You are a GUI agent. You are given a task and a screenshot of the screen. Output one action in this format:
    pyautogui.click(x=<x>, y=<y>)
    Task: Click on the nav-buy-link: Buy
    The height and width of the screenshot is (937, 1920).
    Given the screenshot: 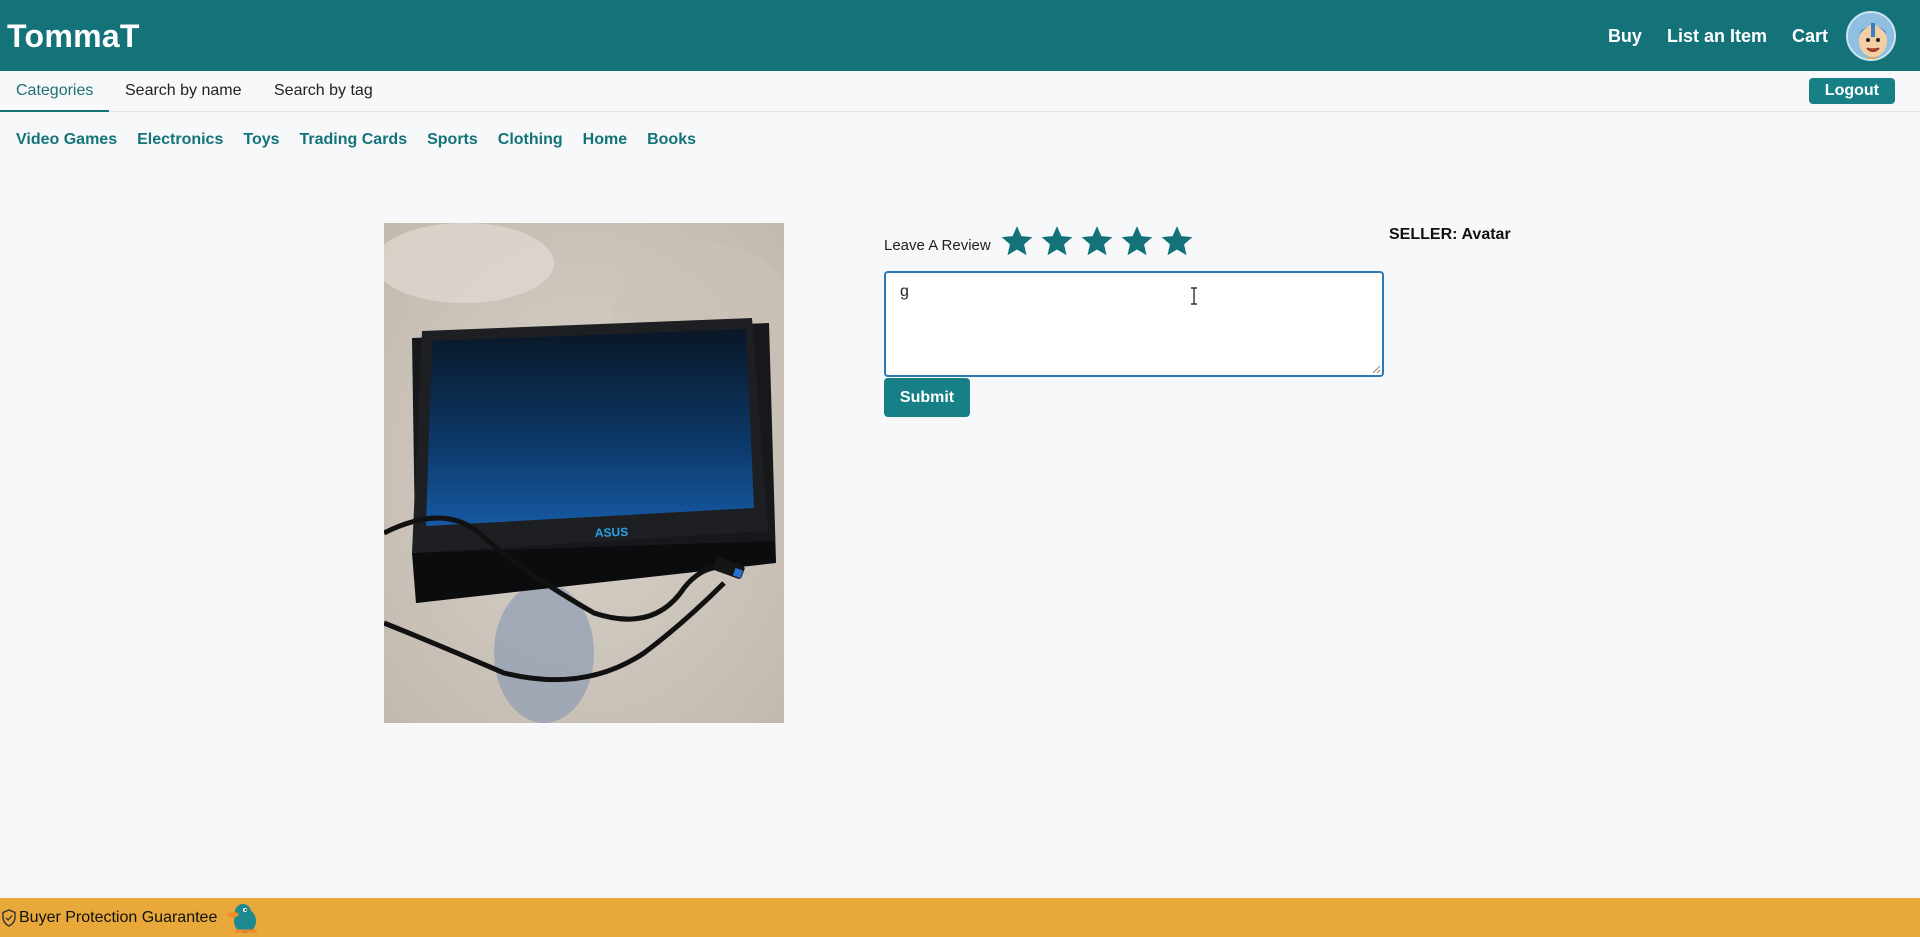 What is the action you would take?
    pyautogui.click(x=1625, y=36)
    